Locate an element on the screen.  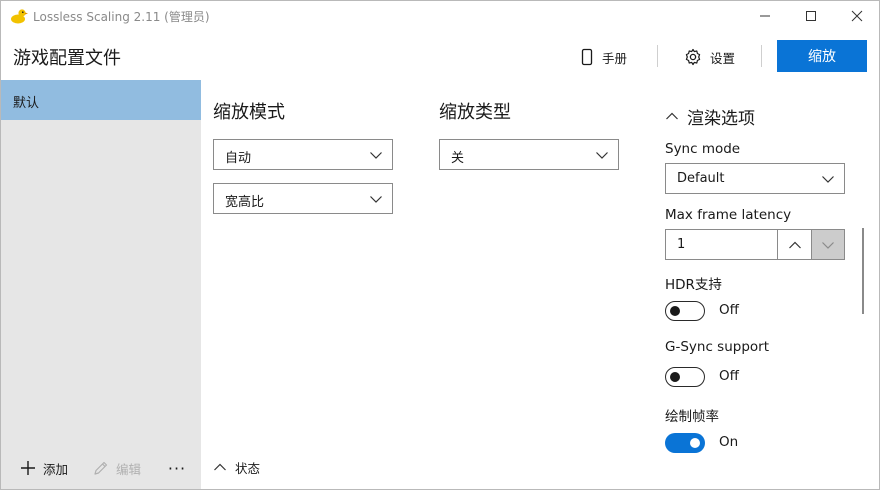
plus-icon is located at coordinates (28, 468).